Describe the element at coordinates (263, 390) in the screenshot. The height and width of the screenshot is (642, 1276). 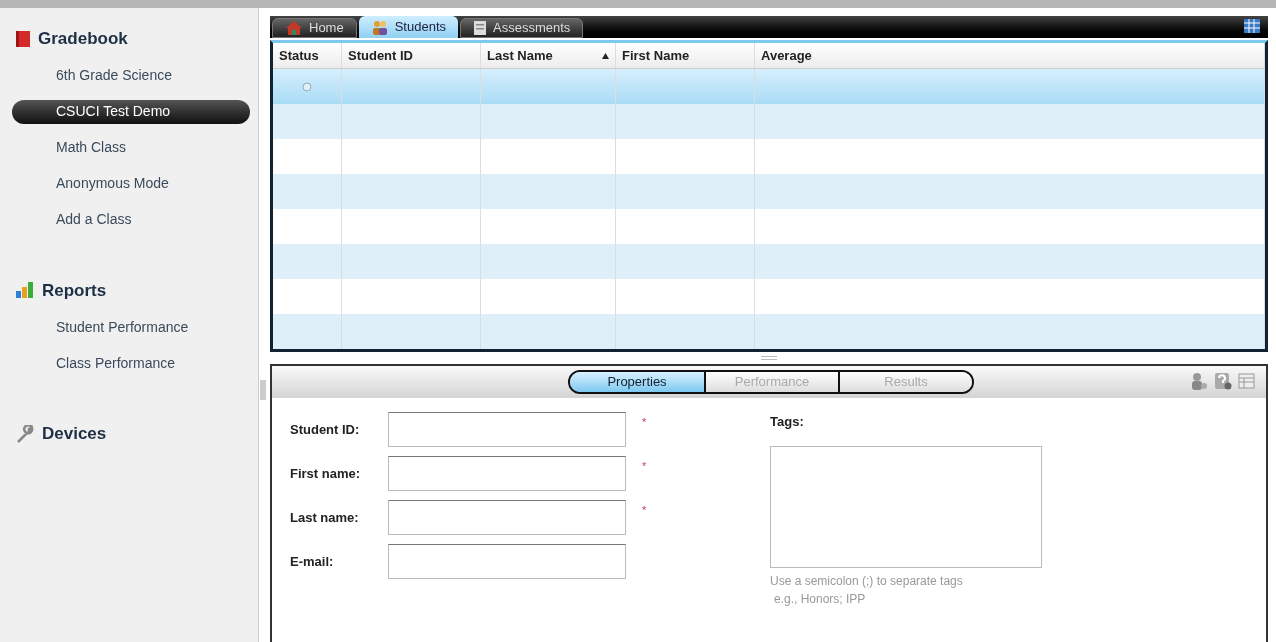
I see `splitter-handle` at that location.